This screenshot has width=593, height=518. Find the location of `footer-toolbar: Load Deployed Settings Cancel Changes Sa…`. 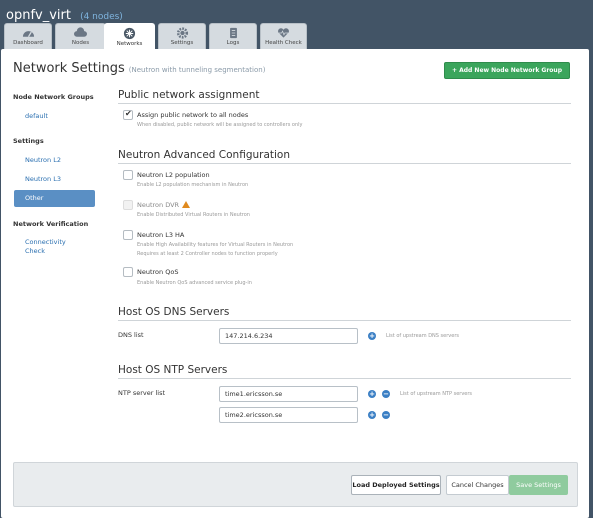

footer-toolbar: Load Deployed Settings Cancel Changes Sa… is located at coordinates (295, 484).